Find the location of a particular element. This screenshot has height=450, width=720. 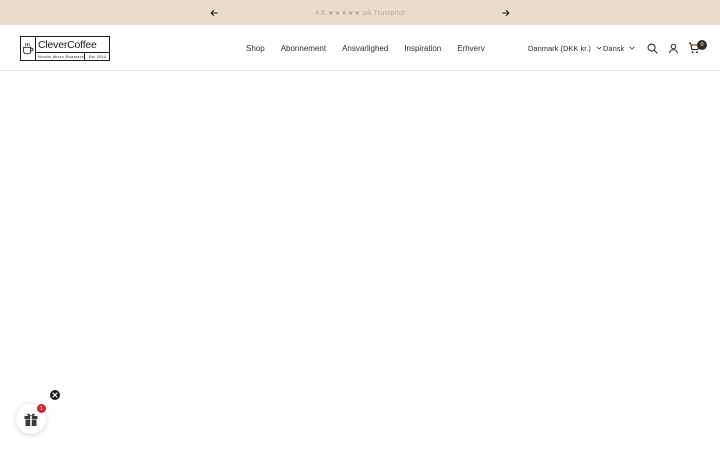

gift-count-badge: 1 is located at coordinates (41, 408).